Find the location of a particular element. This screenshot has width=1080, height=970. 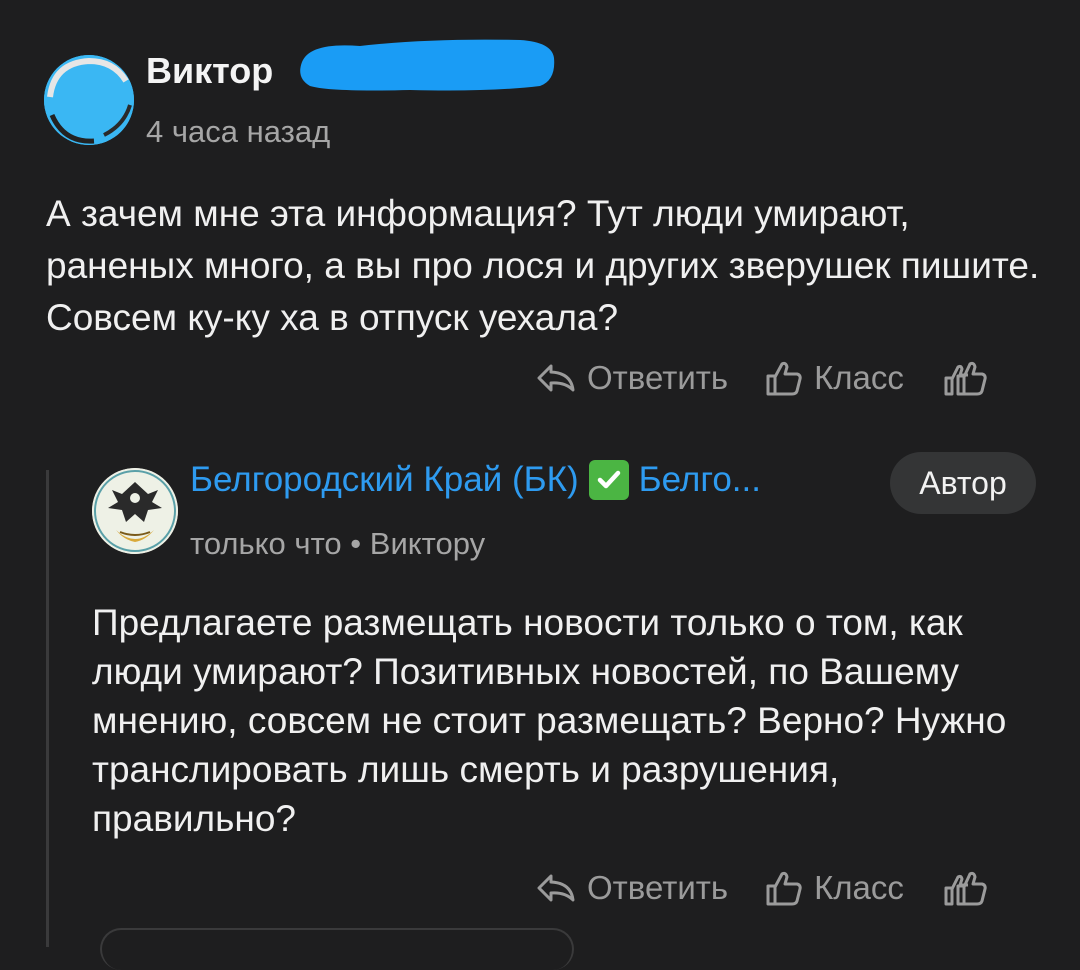

reply-meta: только что • Виктору is located at coordinates (337, 544).